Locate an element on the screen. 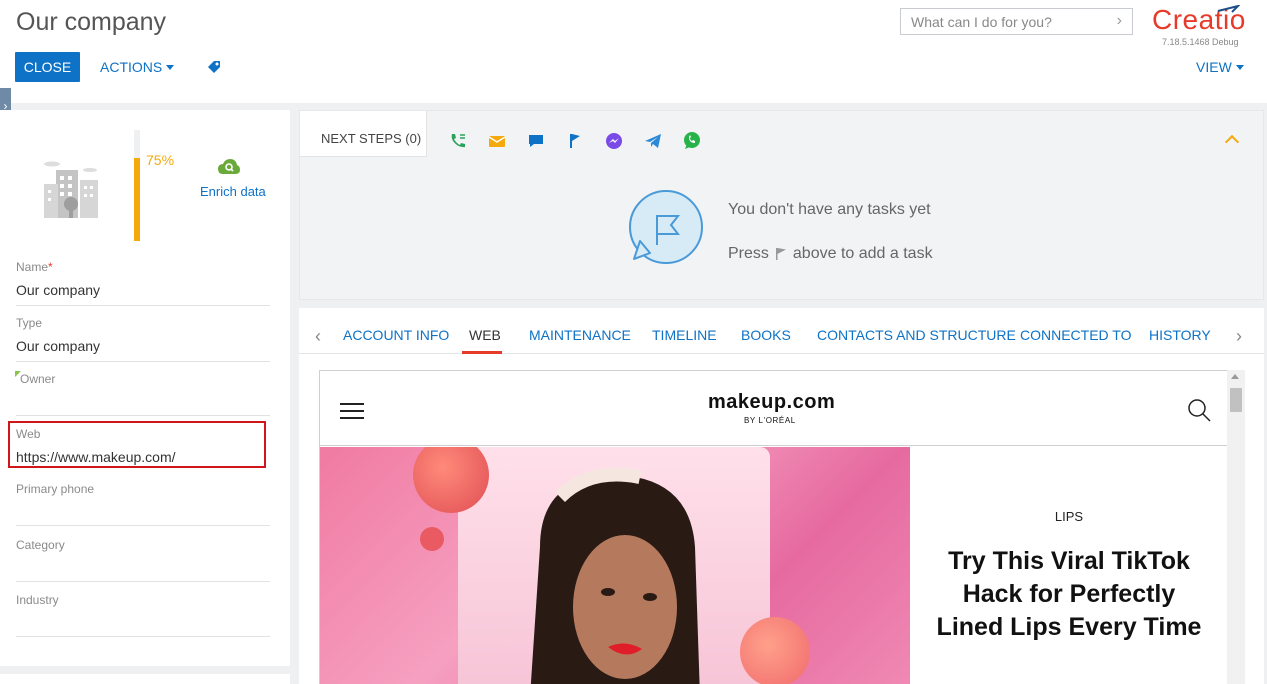 This screenshot has width=1267, height=684. scroll-thumb is located at coordinates (1236, 400).